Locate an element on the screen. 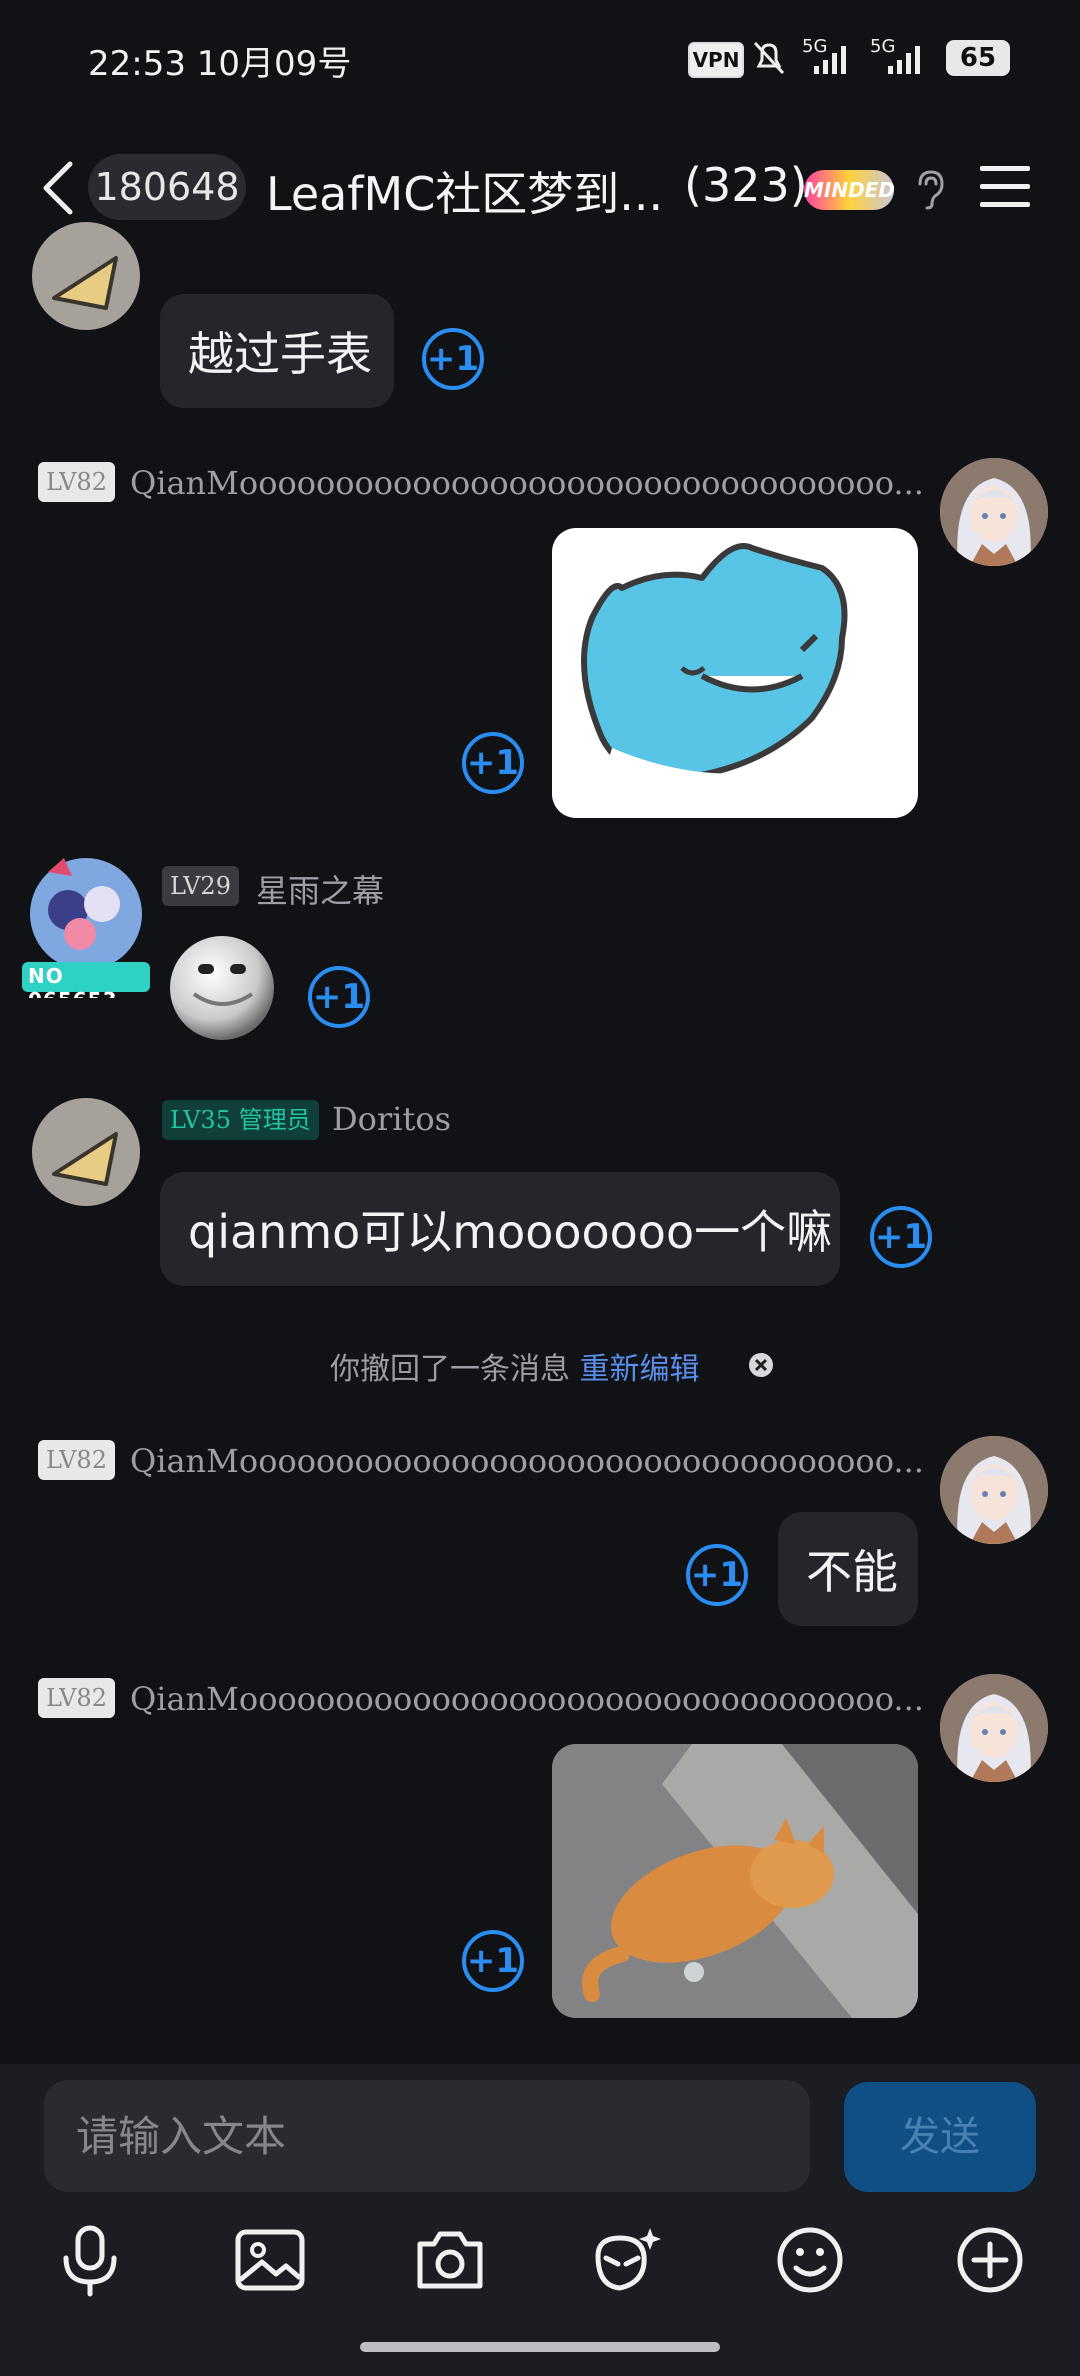 The width and height of the screenshot is (1080, 2376). cat-on-curb-photo-icon is located at coordinates (735, 1881).